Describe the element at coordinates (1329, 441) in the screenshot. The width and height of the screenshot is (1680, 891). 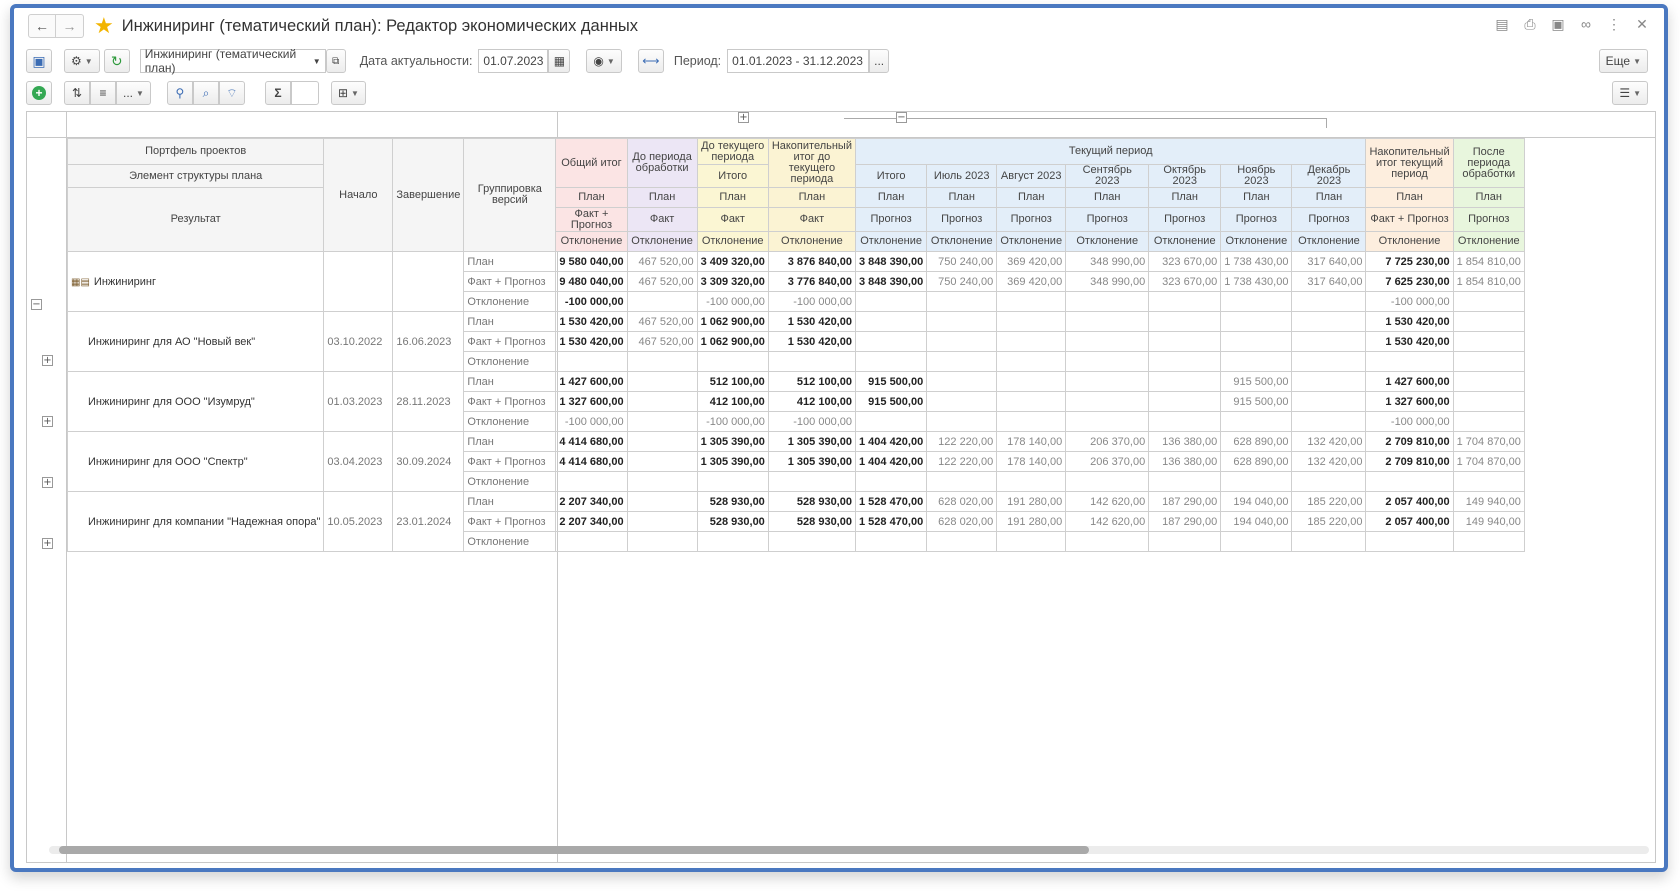
I see `table-cell: 132 420,00` at that location.